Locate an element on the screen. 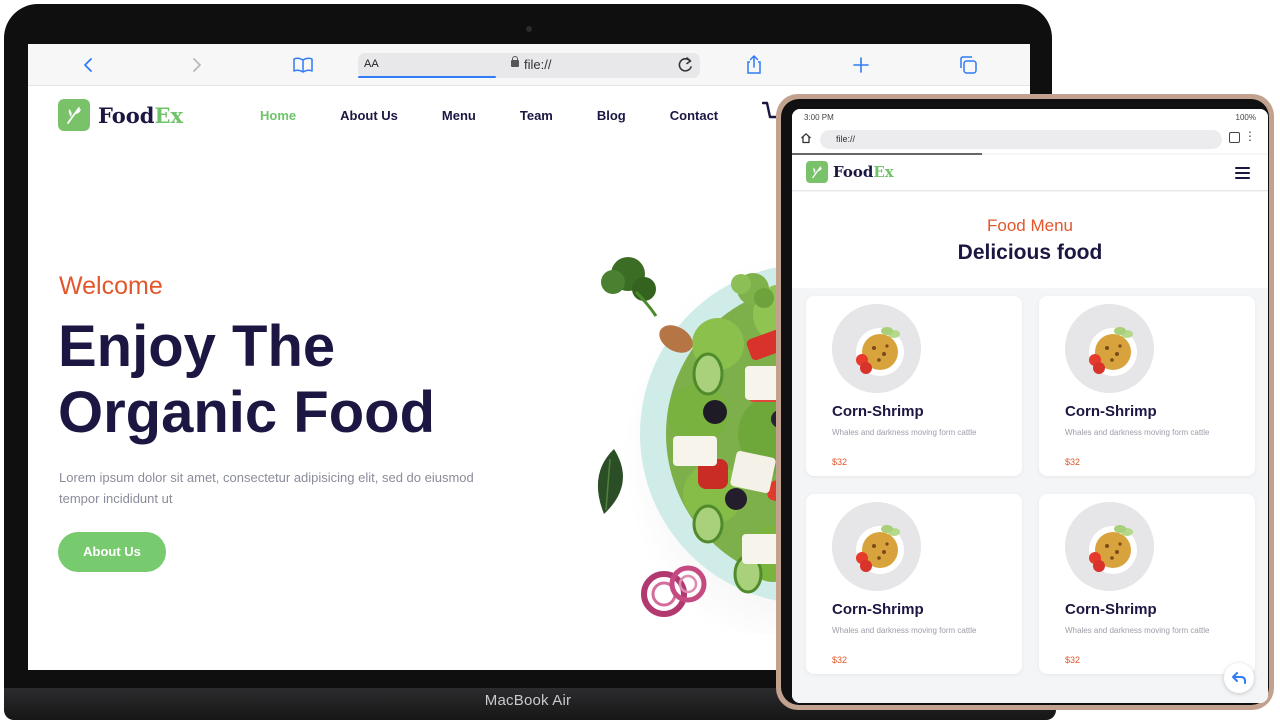  status-battery: 100% is located at coordinates (1245, 117).